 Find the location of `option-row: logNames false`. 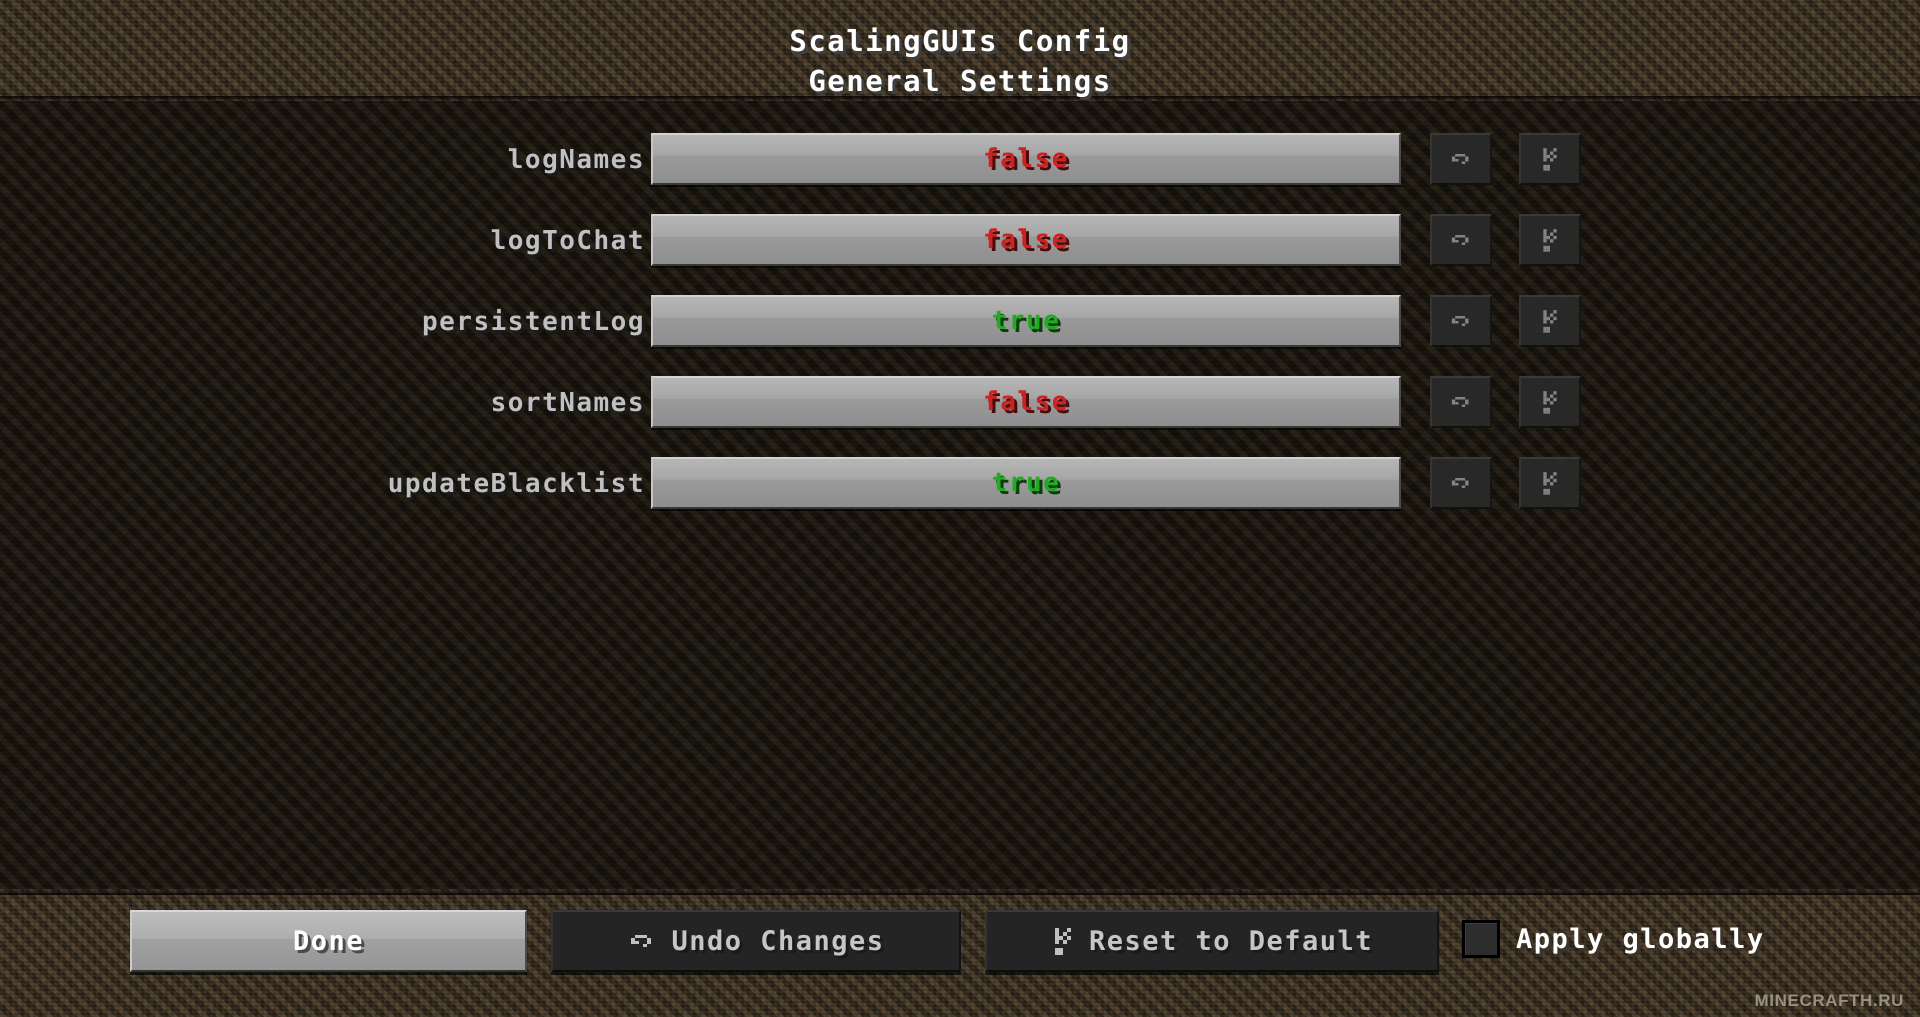

option-row: logNames false is located at coordinates (960, 159).